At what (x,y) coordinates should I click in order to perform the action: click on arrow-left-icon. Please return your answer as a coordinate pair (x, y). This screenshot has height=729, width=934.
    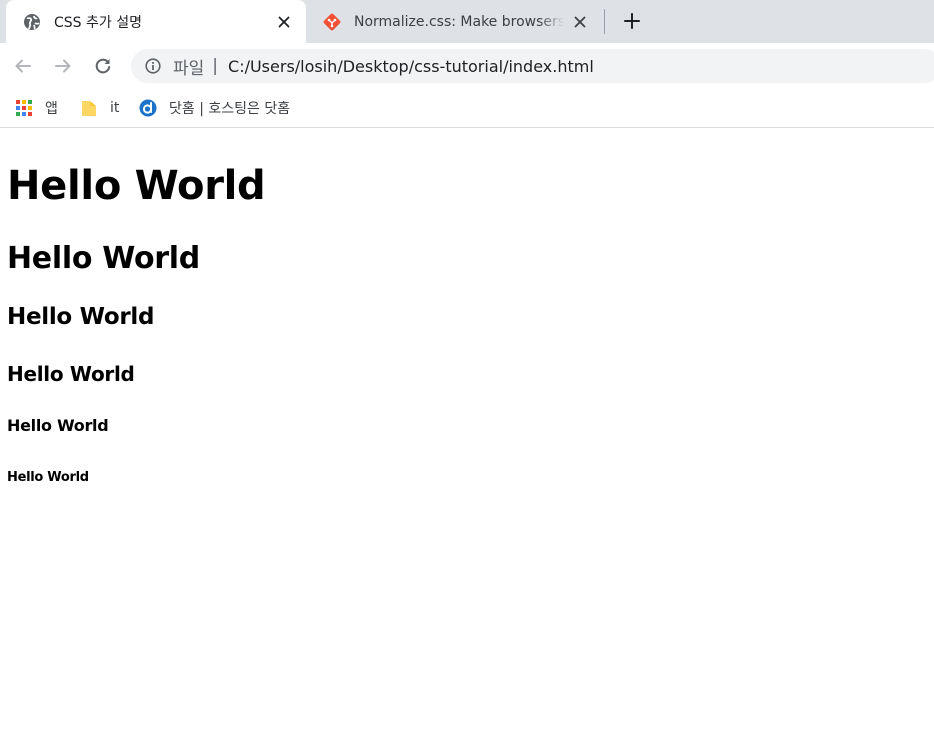
    Looking at the image, I should click on (23, 66).